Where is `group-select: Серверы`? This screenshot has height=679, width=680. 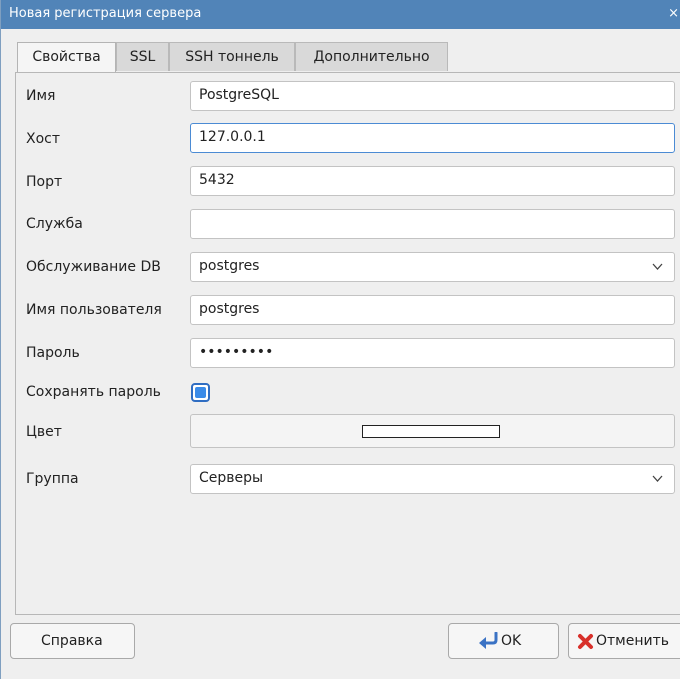 group-select: Серверы is located at coordinates (432, 479).